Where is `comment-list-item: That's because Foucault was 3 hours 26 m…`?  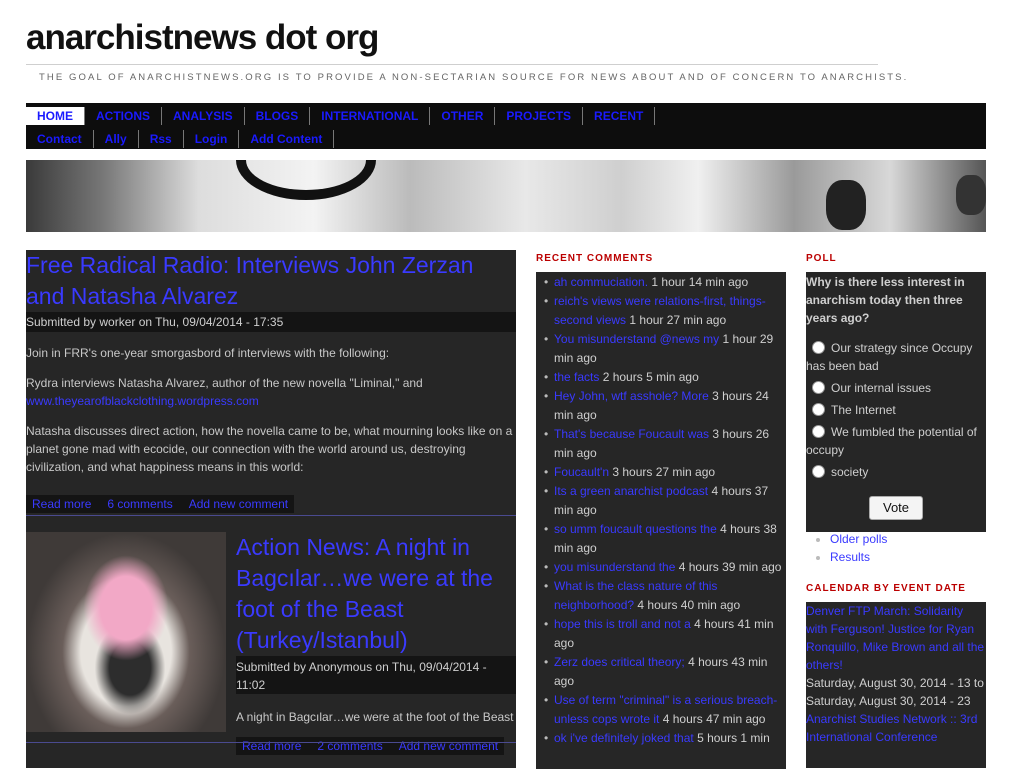 comment-list-item: That's because Foucault was 3 hours 26 m… is located at coordinates (665, 444).